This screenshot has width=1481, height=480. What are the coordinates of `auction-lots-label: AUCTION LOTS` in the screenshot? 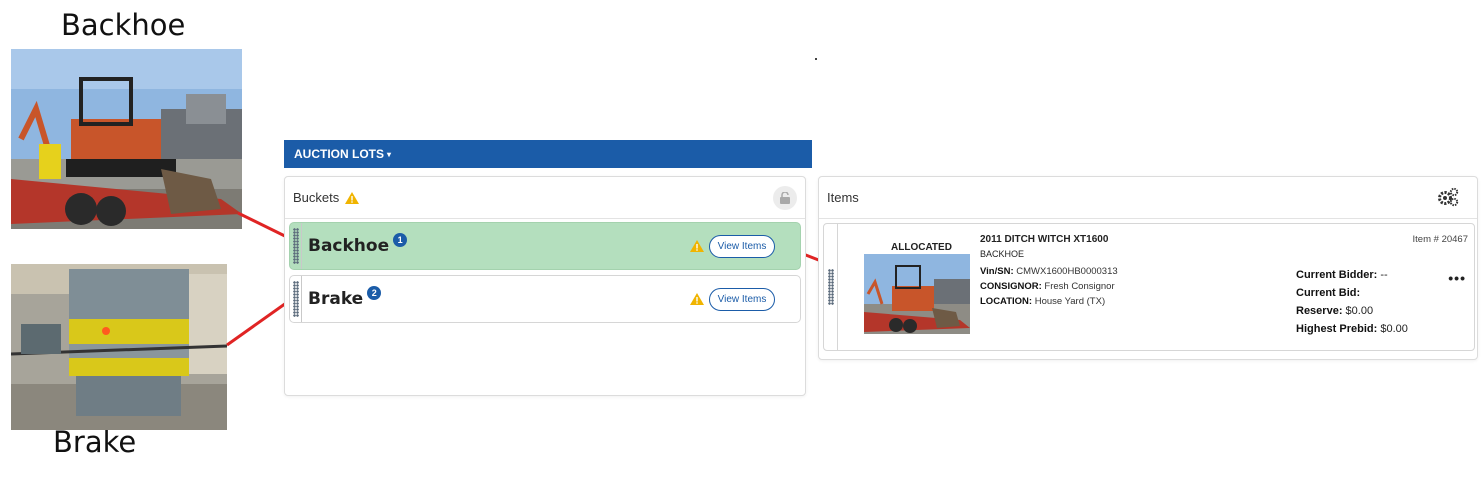 It's located at (339, 154).